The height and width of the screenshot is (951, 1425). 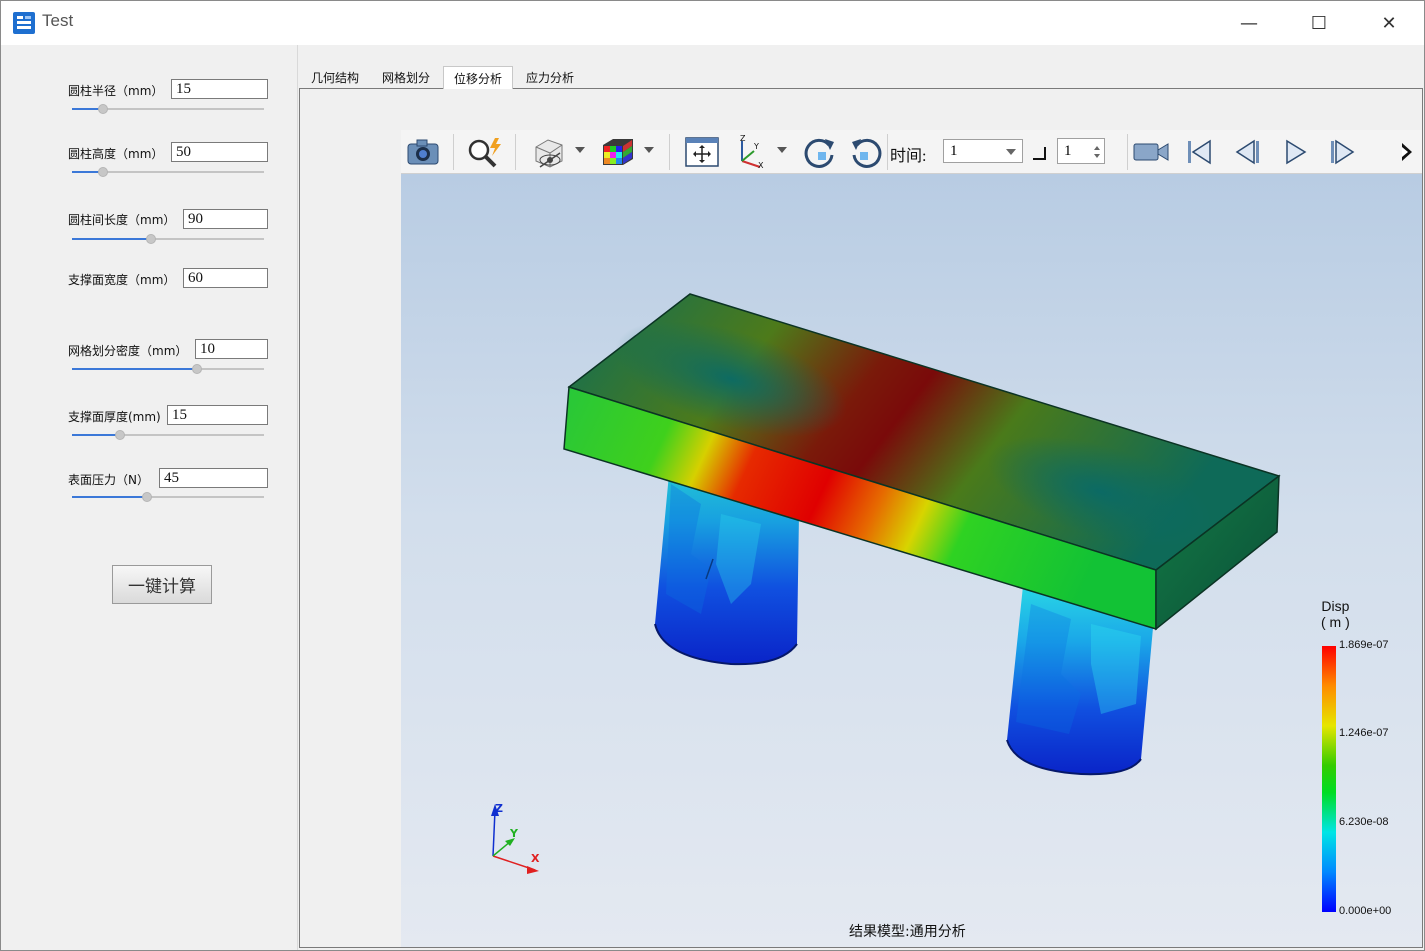 What do you see at coordinates (1199, 152) in the screenshot?
I see `first-frame-icon` at bounding box center [1199, 152].